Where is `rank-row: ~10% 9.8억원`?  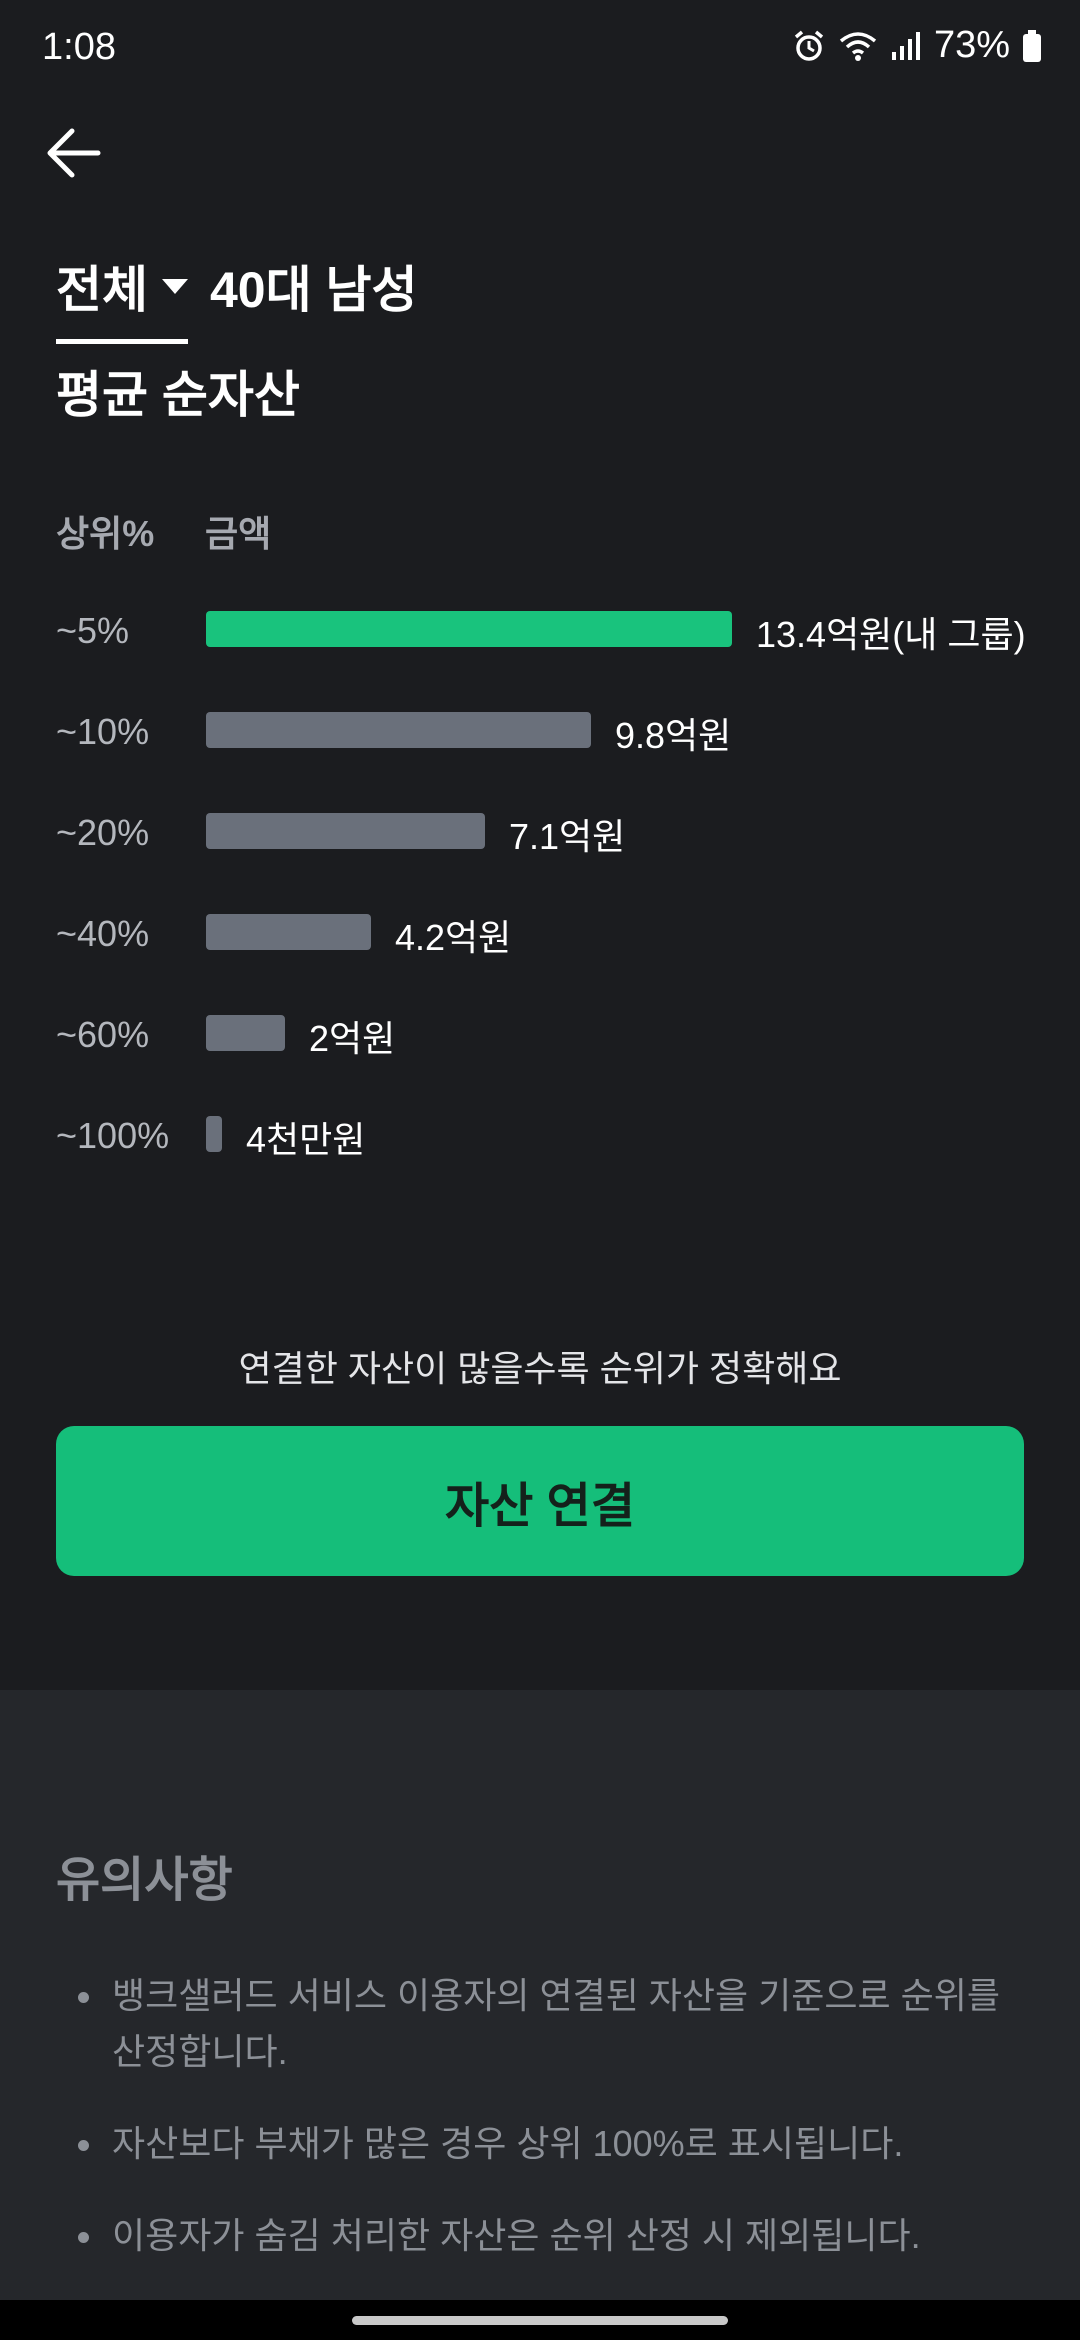
rank-row: ~10% 9.8억원 is located at coordinates (540, 732).